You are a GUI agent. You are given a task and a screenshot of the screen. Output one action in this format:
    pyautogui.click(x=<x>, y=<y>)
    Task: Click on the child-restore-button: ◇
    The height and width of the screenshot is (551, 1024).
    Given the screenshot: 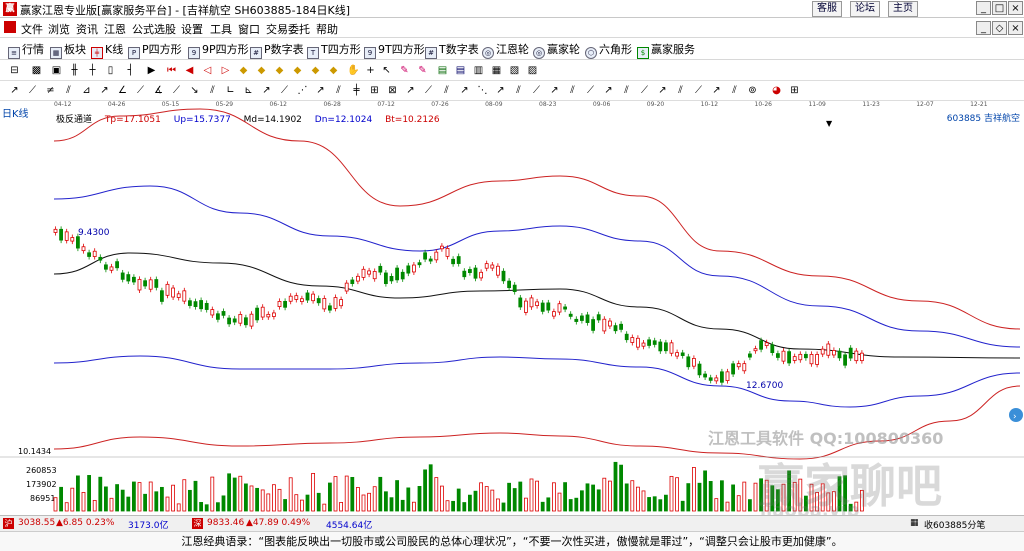 What is the action you would take?
    pyautogui.click(x=999, y=28)
    